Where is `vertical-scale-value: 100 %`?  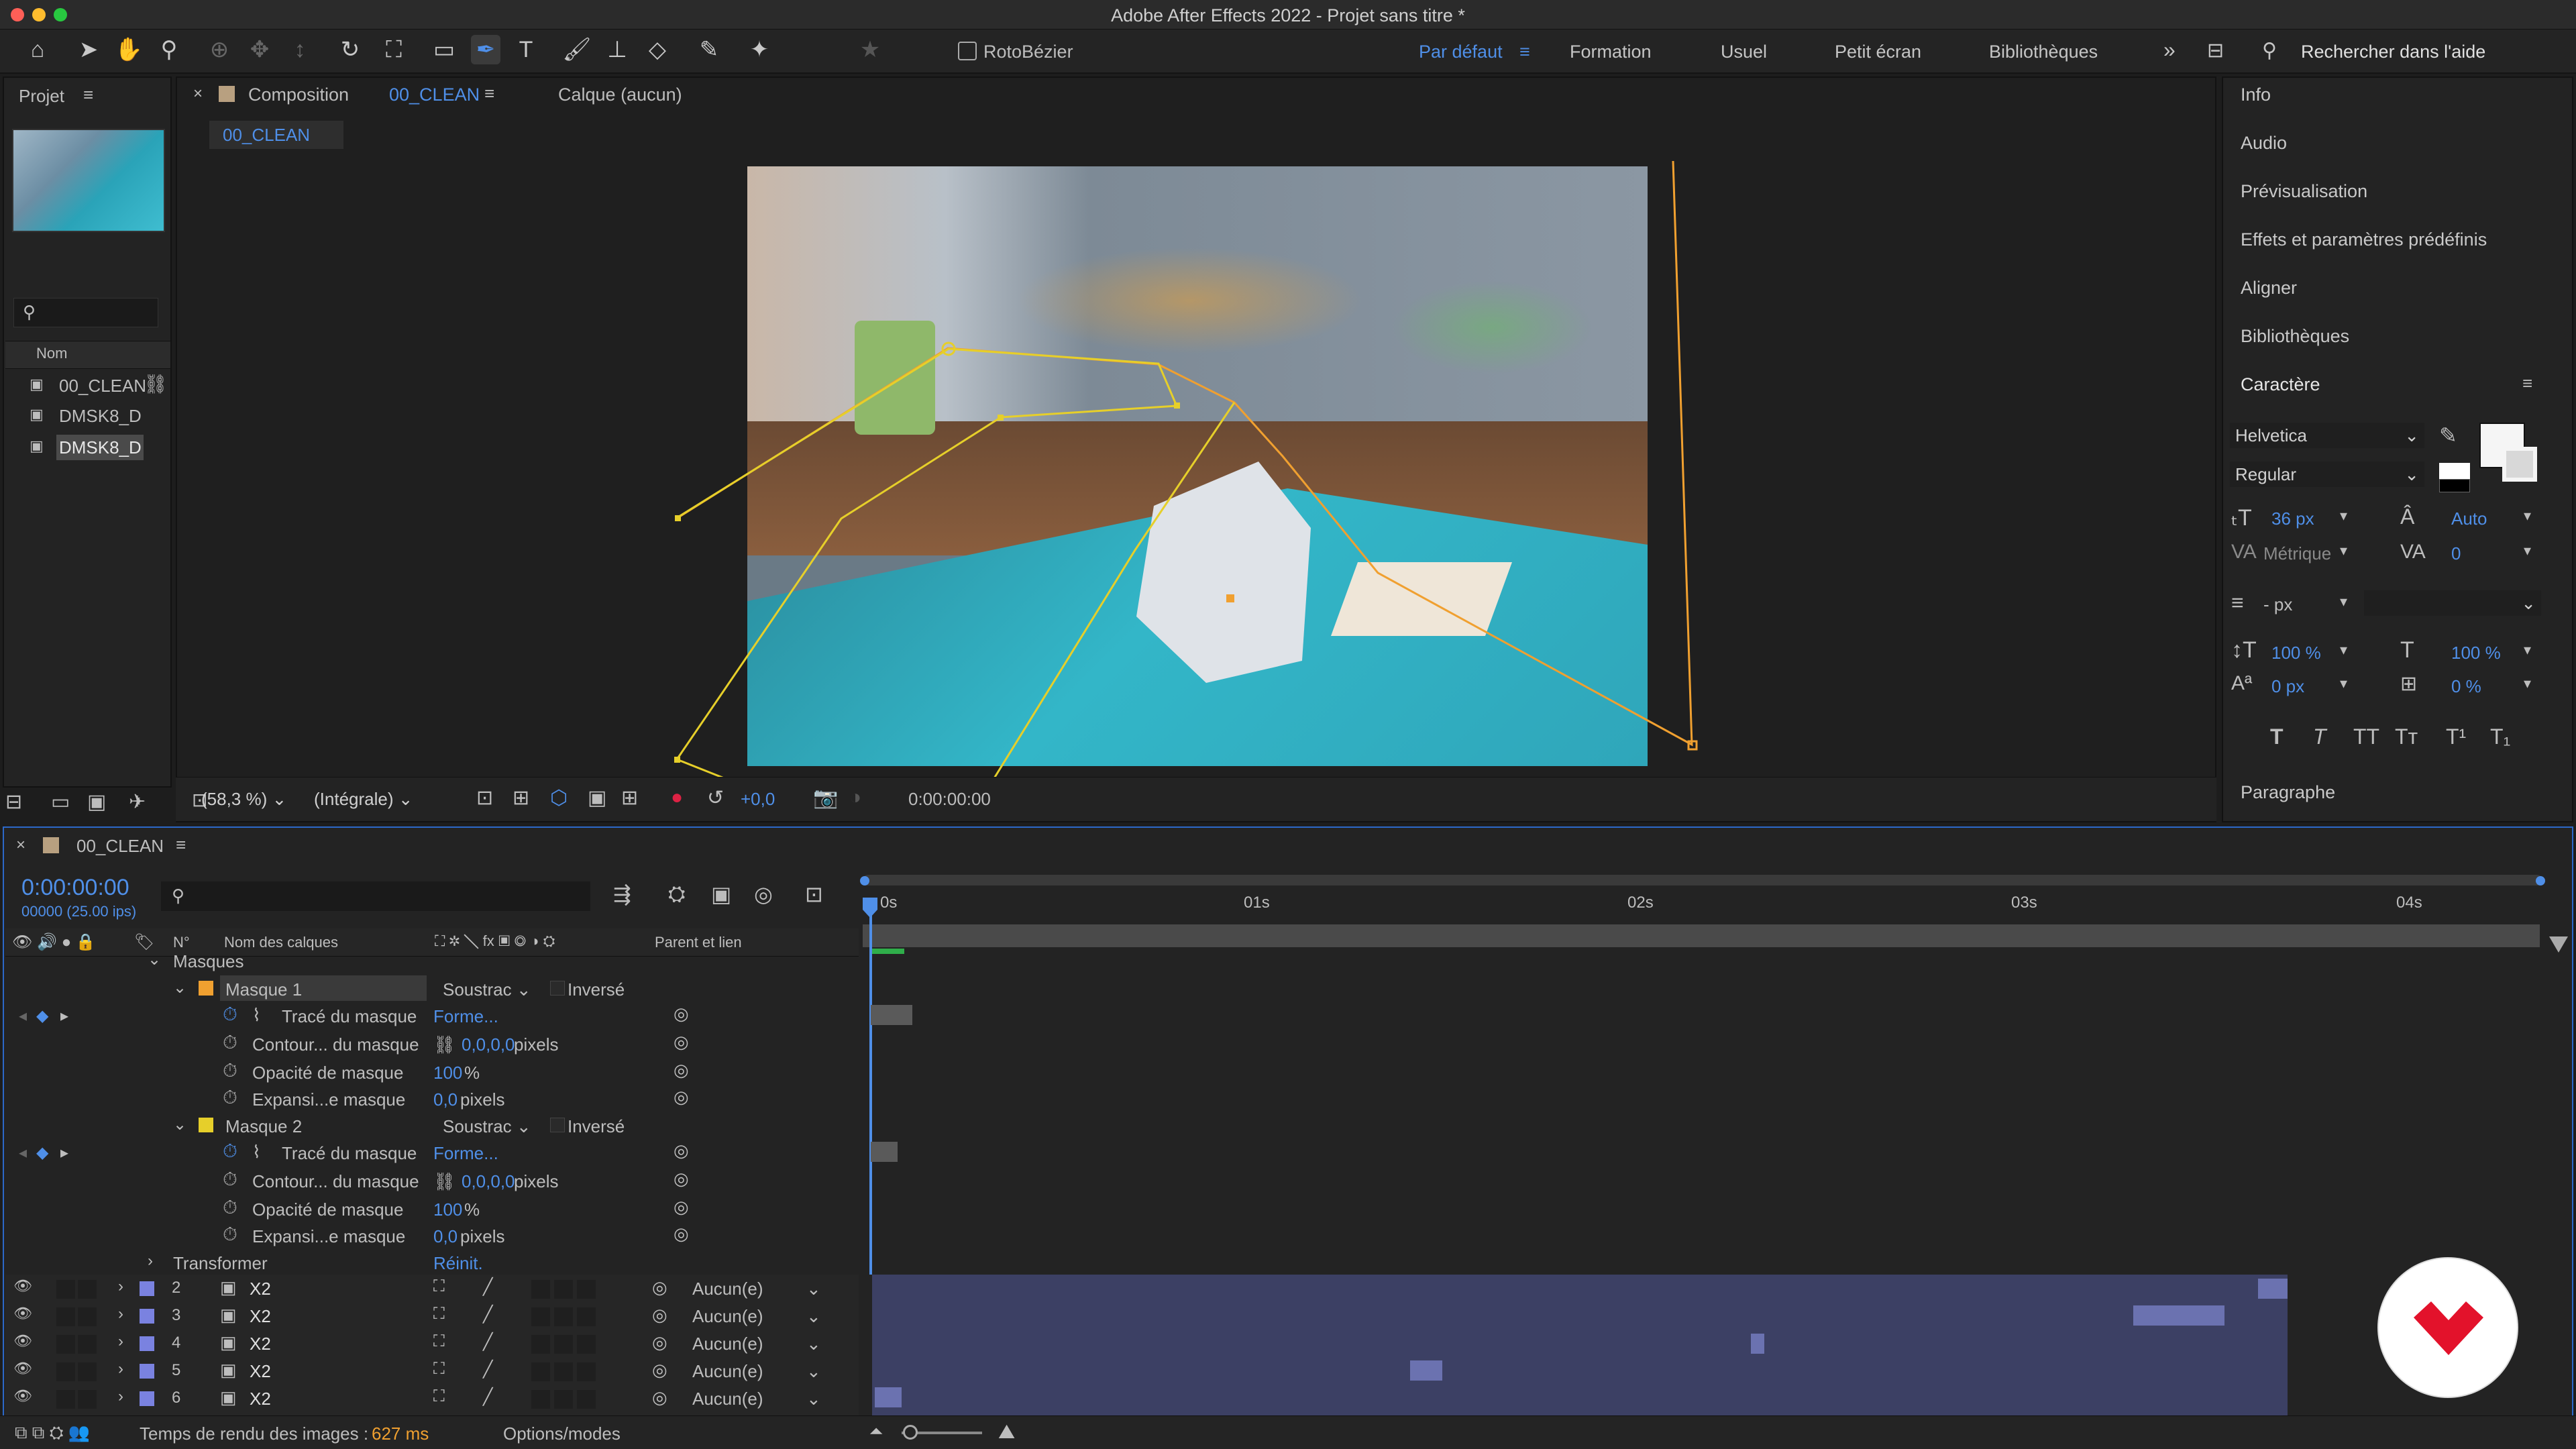
vertical-scale-value: 100 % is located at coordinates (2296, 653).